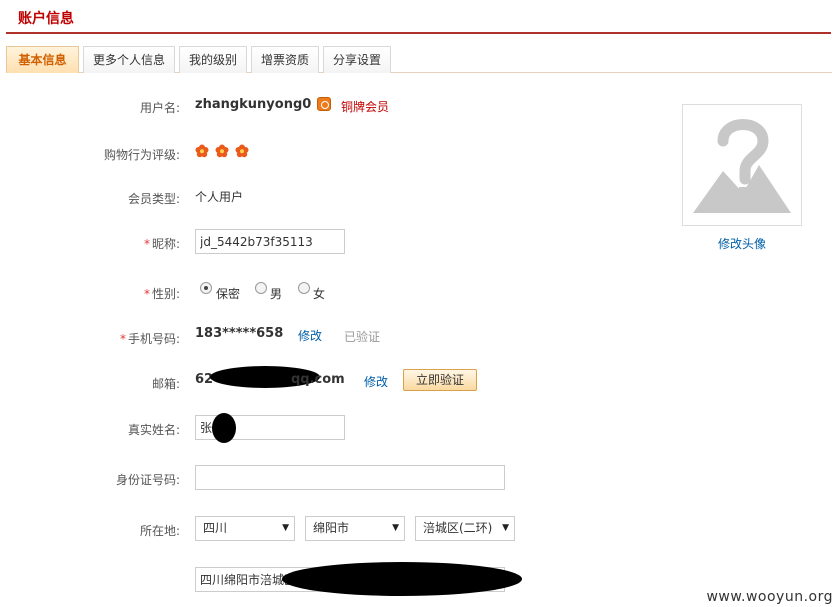 This screenshot has height=607, width=839. Describe the element at coordinates (46, 19) in the screenshot. I see `page-title: 账户信息` at that location.